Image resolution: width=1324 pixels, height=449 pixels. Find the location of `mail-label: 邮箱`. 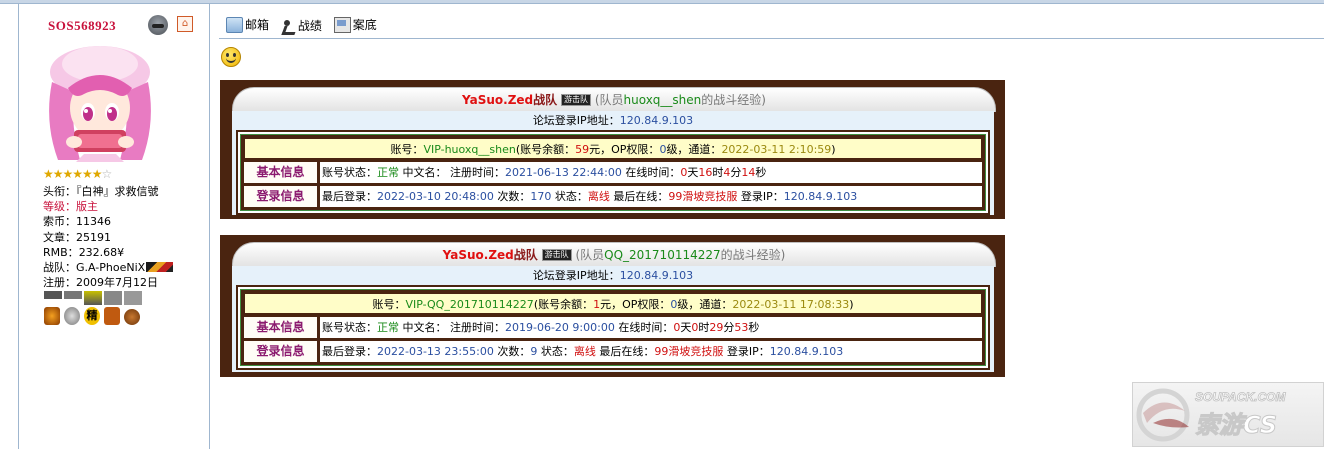

mail-label: 邮箱 is located at coordinates (257, 25).